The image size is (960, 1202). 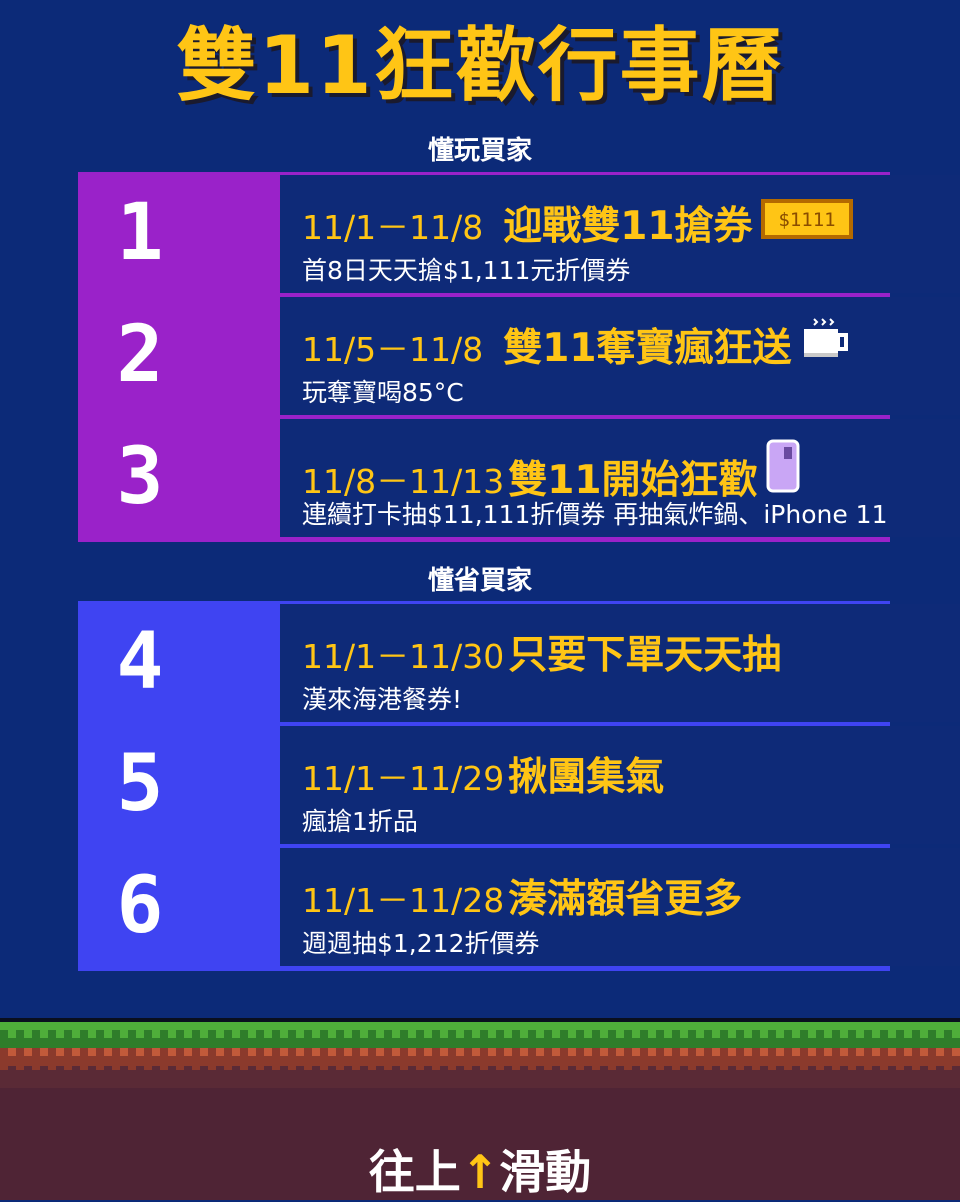 I want to click on event-detail: 週週抽$1,212折價券, so click(x=421, y=943).